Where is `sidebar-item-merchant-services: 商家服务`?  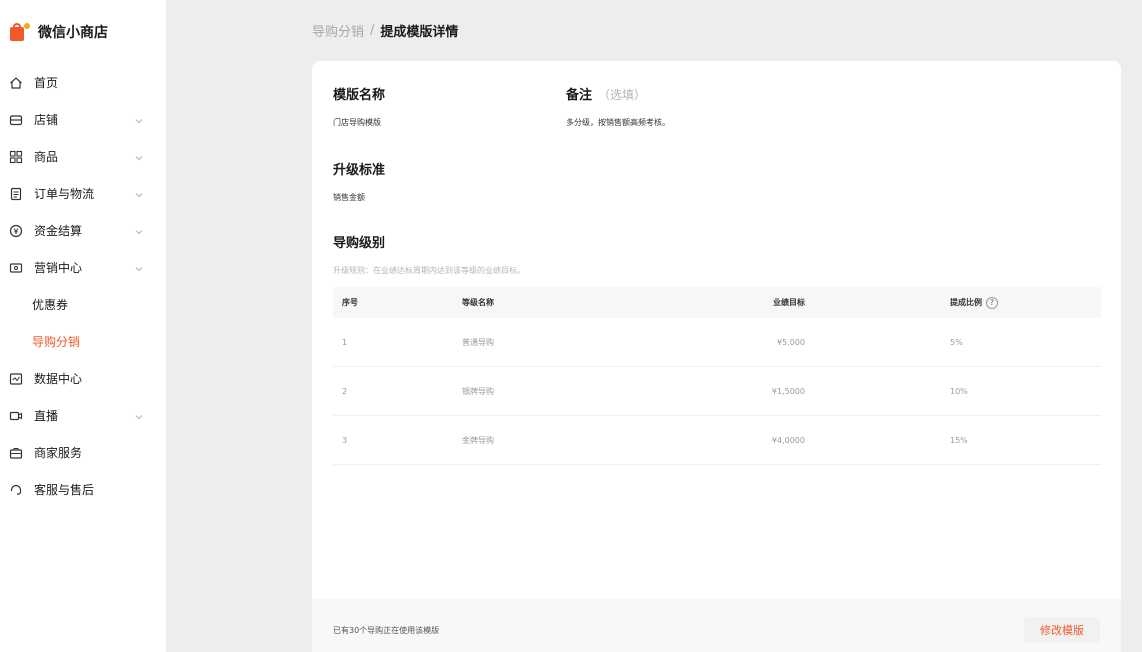
sidebar-item-merchant-services: 商家服务 is located at coordinates (83, 452).